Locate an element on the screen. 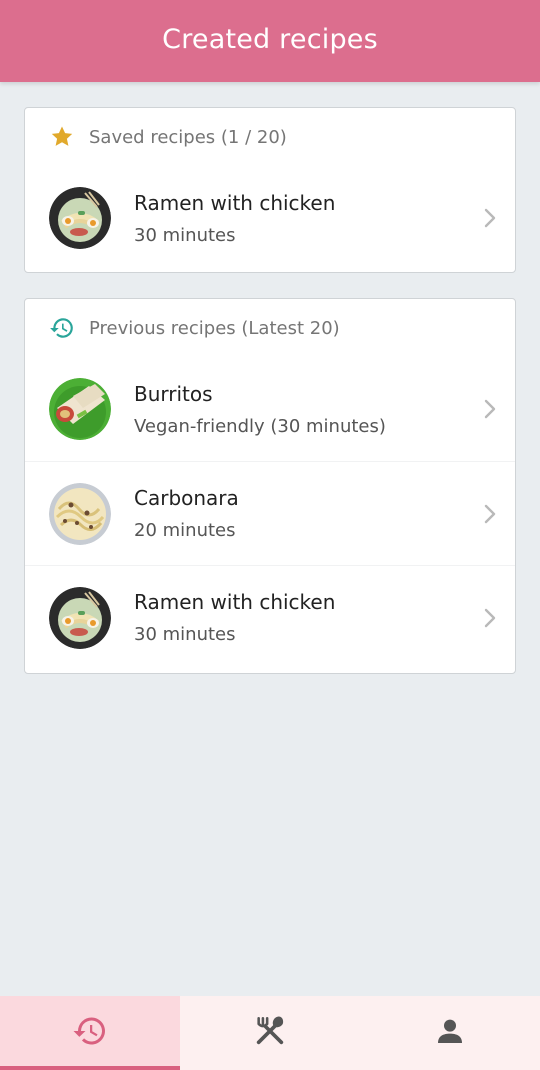  nav-tab-recipes is located at coordinates (270, 1033).